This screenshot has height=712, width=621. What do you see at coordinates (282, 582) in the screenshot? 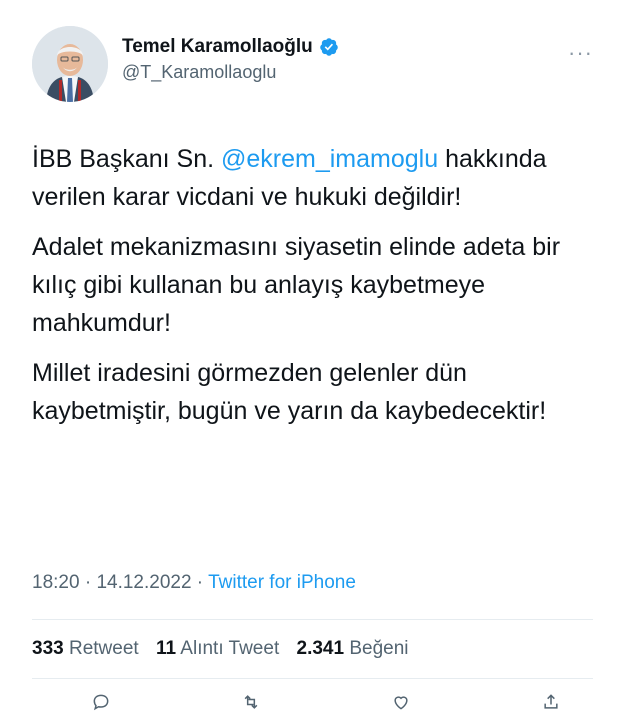
I see `tweet-source-link: Twitter for iPhone` at bounding box center [282, 582].